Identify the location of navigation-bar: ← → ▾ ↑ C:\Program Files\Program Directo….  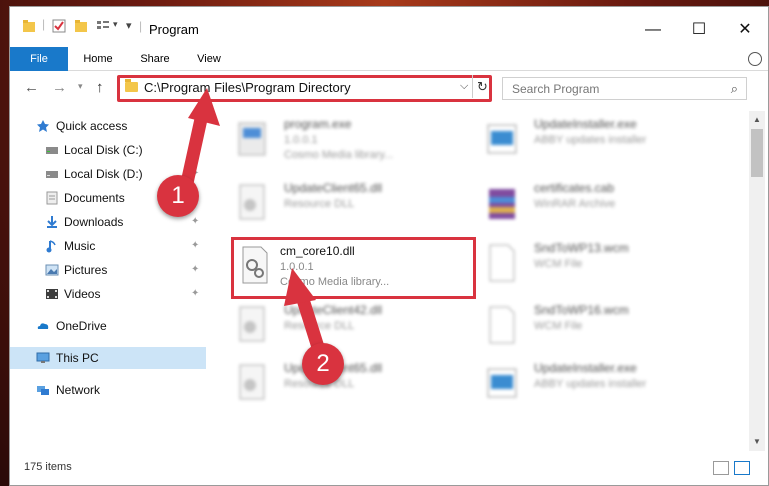
(389, 88).